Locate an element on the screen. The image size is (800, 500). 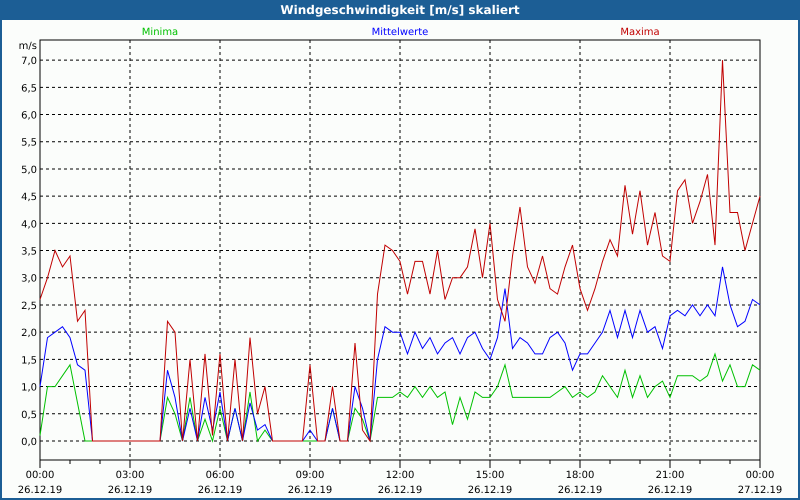
y-tick-label: 3,0 is located at coordinates (29, 279).